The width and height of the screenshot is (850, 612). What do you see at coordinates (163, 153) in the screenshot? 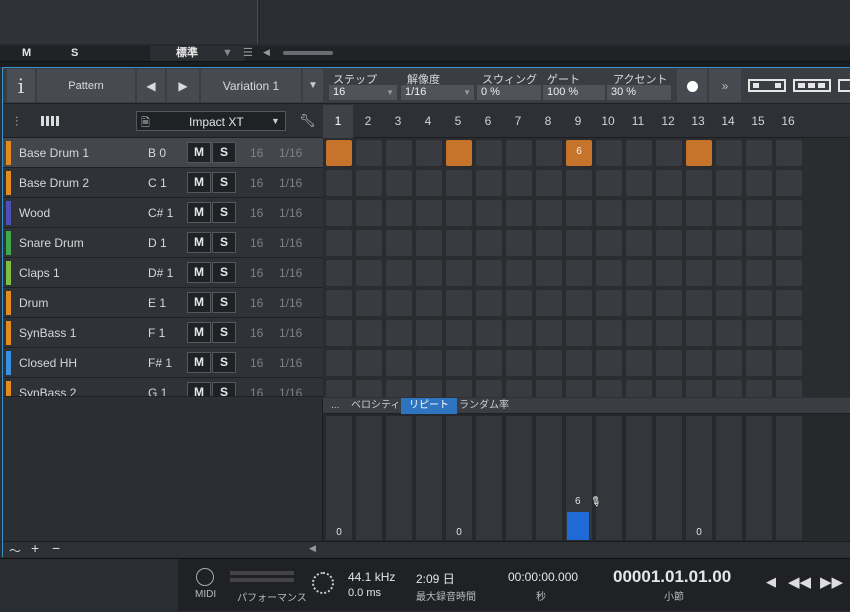
I see `instrument-row: Base Drum 1 B 0 M S 16 1/16` at bounding box center [163, 153].